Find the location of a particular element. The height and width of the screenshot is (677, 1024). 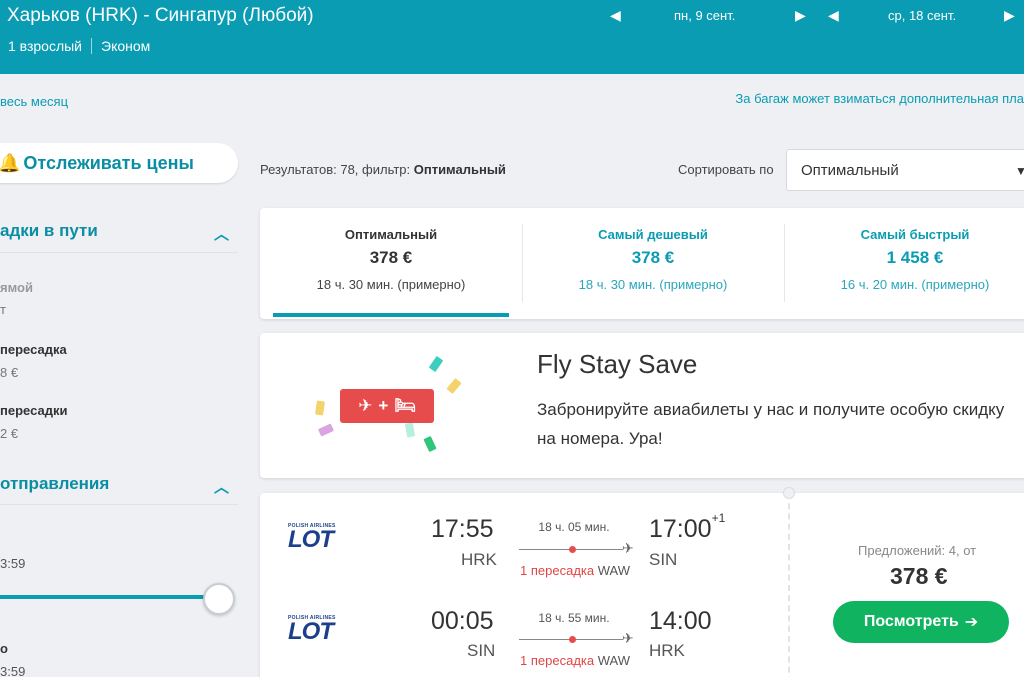

departure-airport: HRK is located at coordinates (479, 559).